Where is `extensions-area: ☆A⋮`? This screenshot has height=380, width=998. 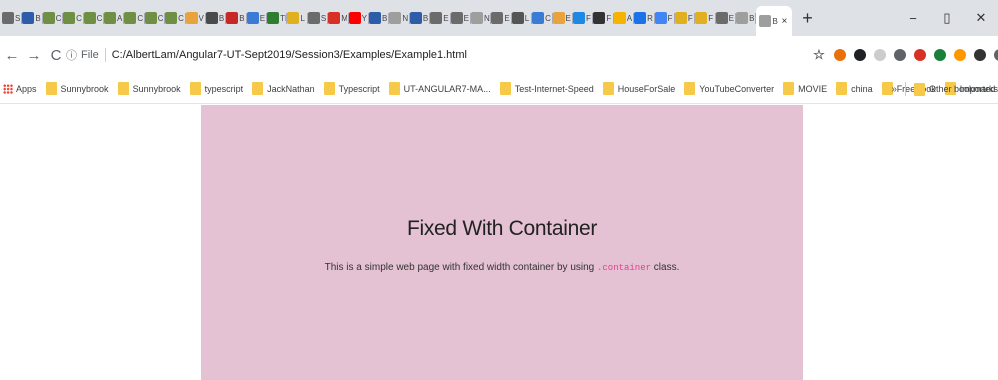 extensions-area: ☆A⋮ is located at coordinates (905, 55).